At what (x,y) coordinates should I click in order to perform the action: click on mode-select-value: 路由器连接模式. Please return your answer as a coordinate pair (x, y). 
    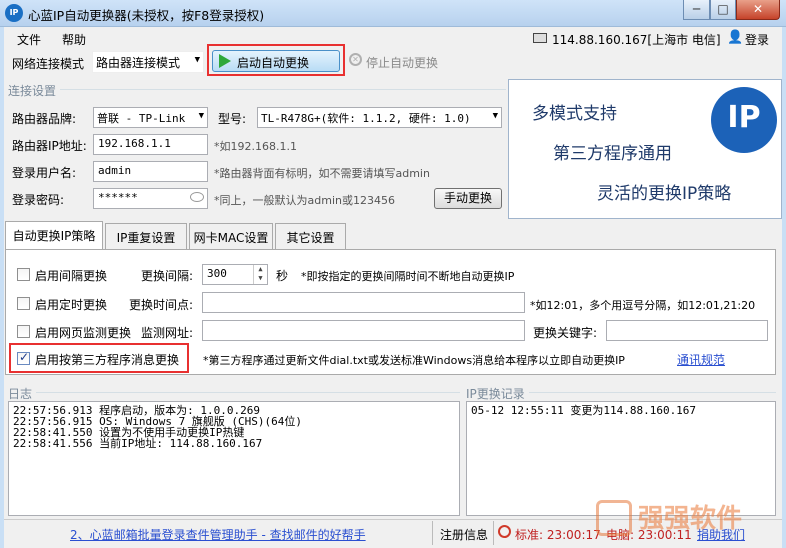
    Looking at the image, I should click on (138, 63).